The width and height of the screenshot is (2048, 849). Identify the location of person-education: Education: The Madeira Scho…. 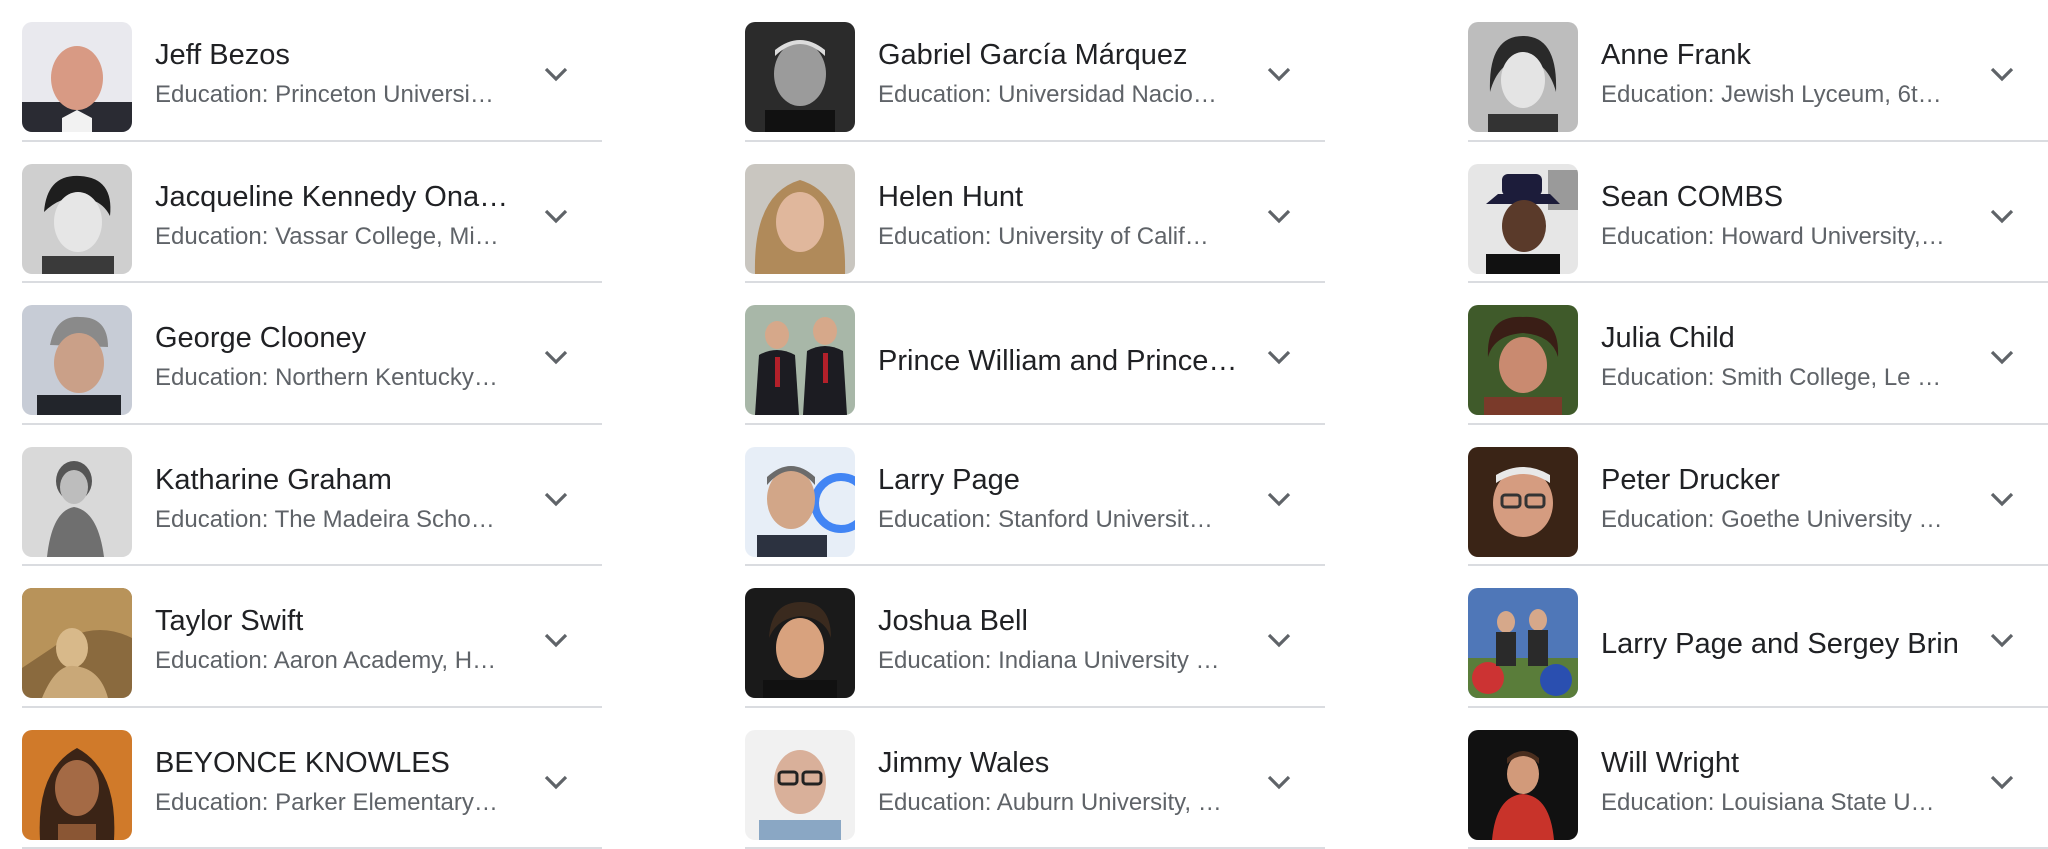
(335, 520).